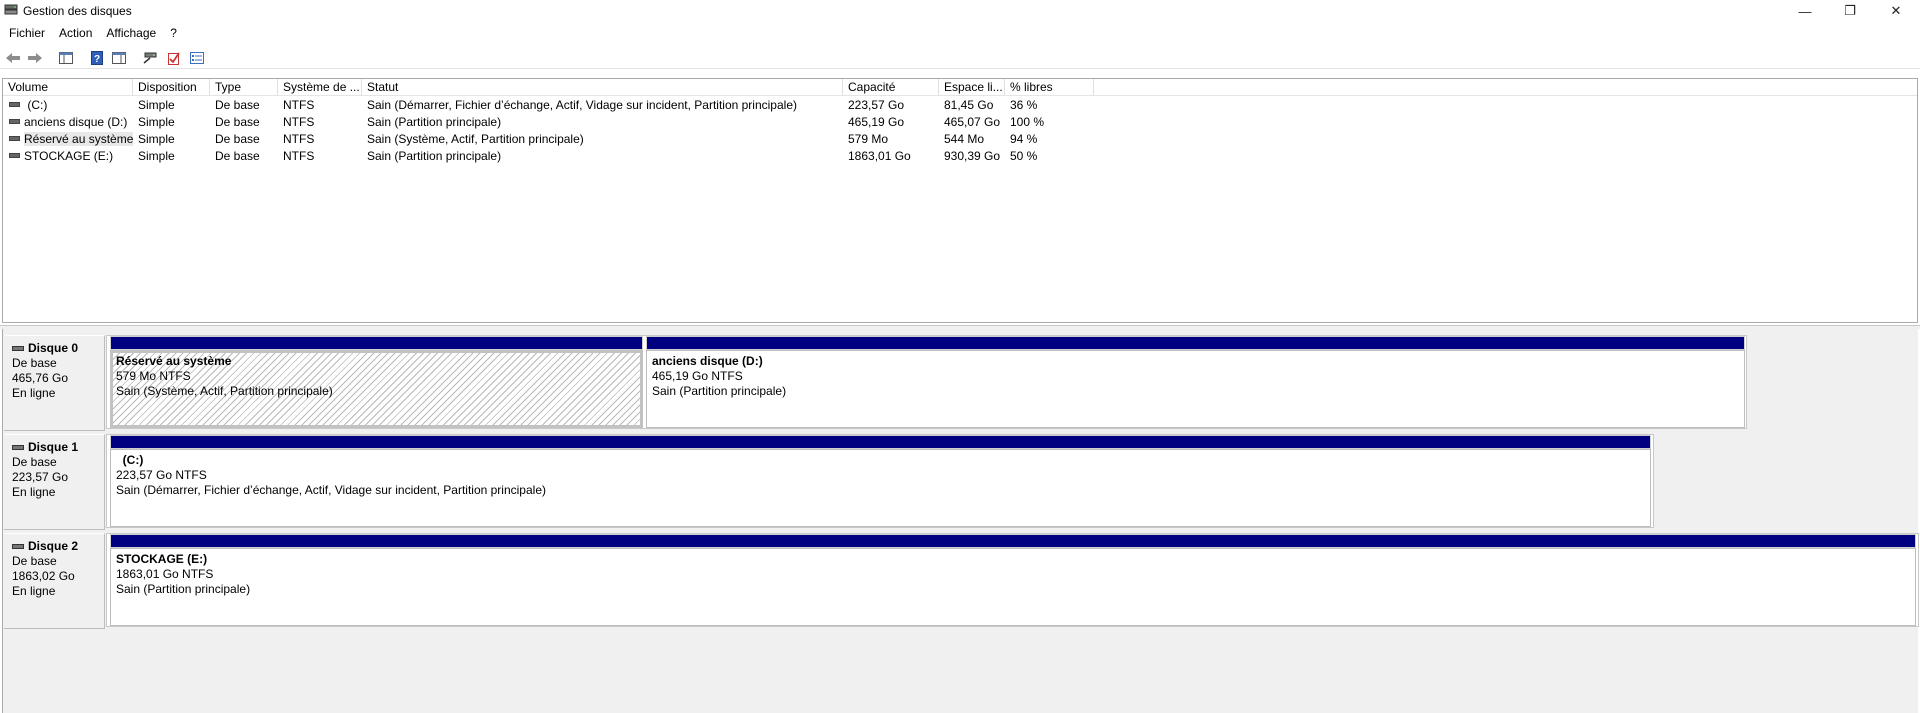 This screenshot has width=1920, height=713. I want to click on toolbar: ?, so click(960, 58).